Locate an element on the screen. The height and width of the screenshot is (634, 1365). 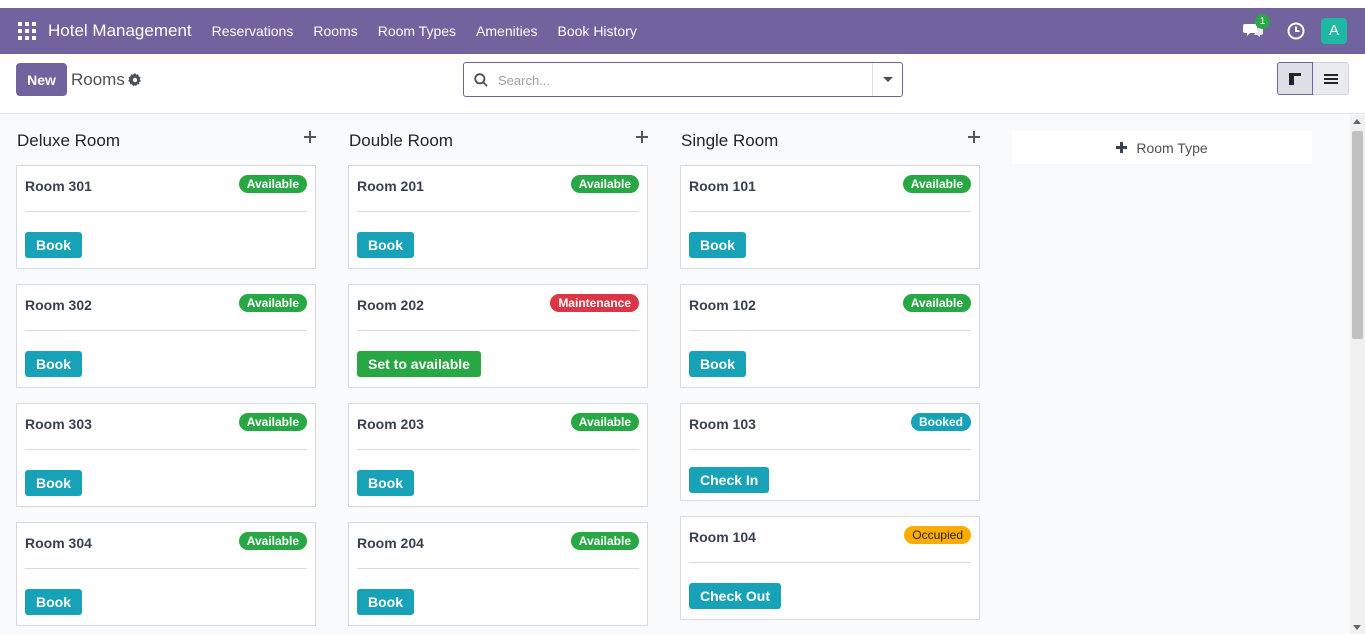
user-avatar: A is located at coordinates (1334, 31).